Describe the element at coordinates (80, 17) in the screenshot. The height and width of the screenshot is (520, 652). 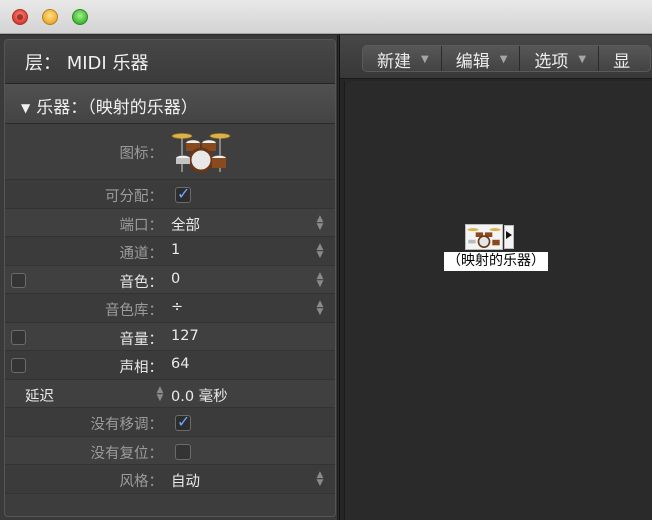
I see `zoom-button` at that location.